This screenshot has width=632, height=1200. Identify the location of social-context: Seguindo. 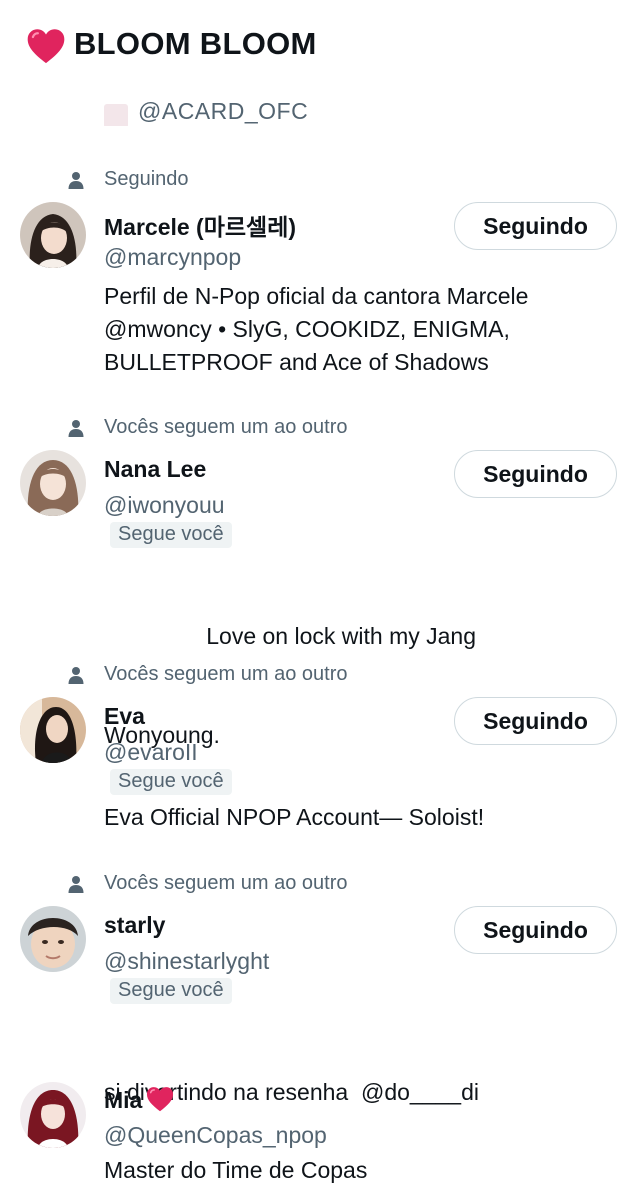
(316, 181).